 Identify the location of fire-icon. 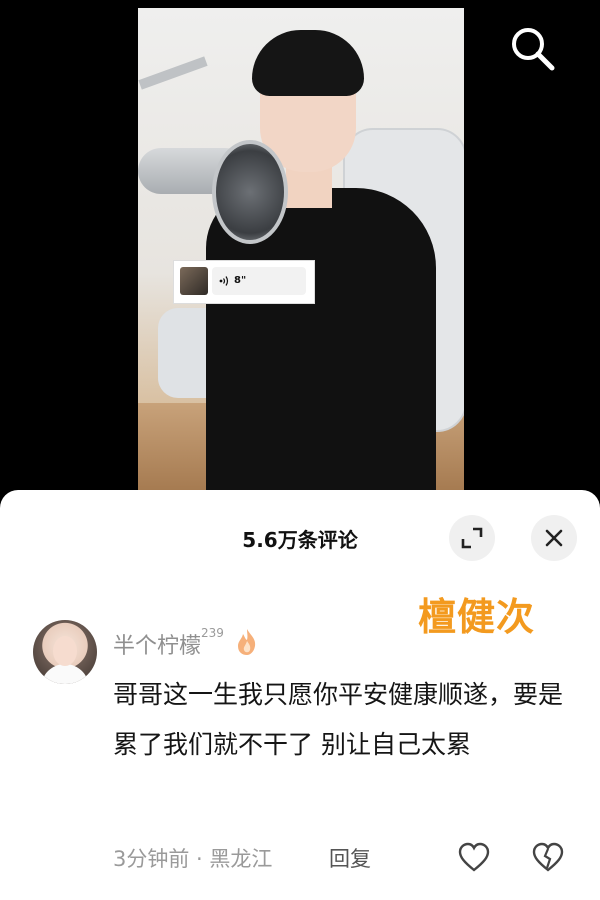
(247, 642).